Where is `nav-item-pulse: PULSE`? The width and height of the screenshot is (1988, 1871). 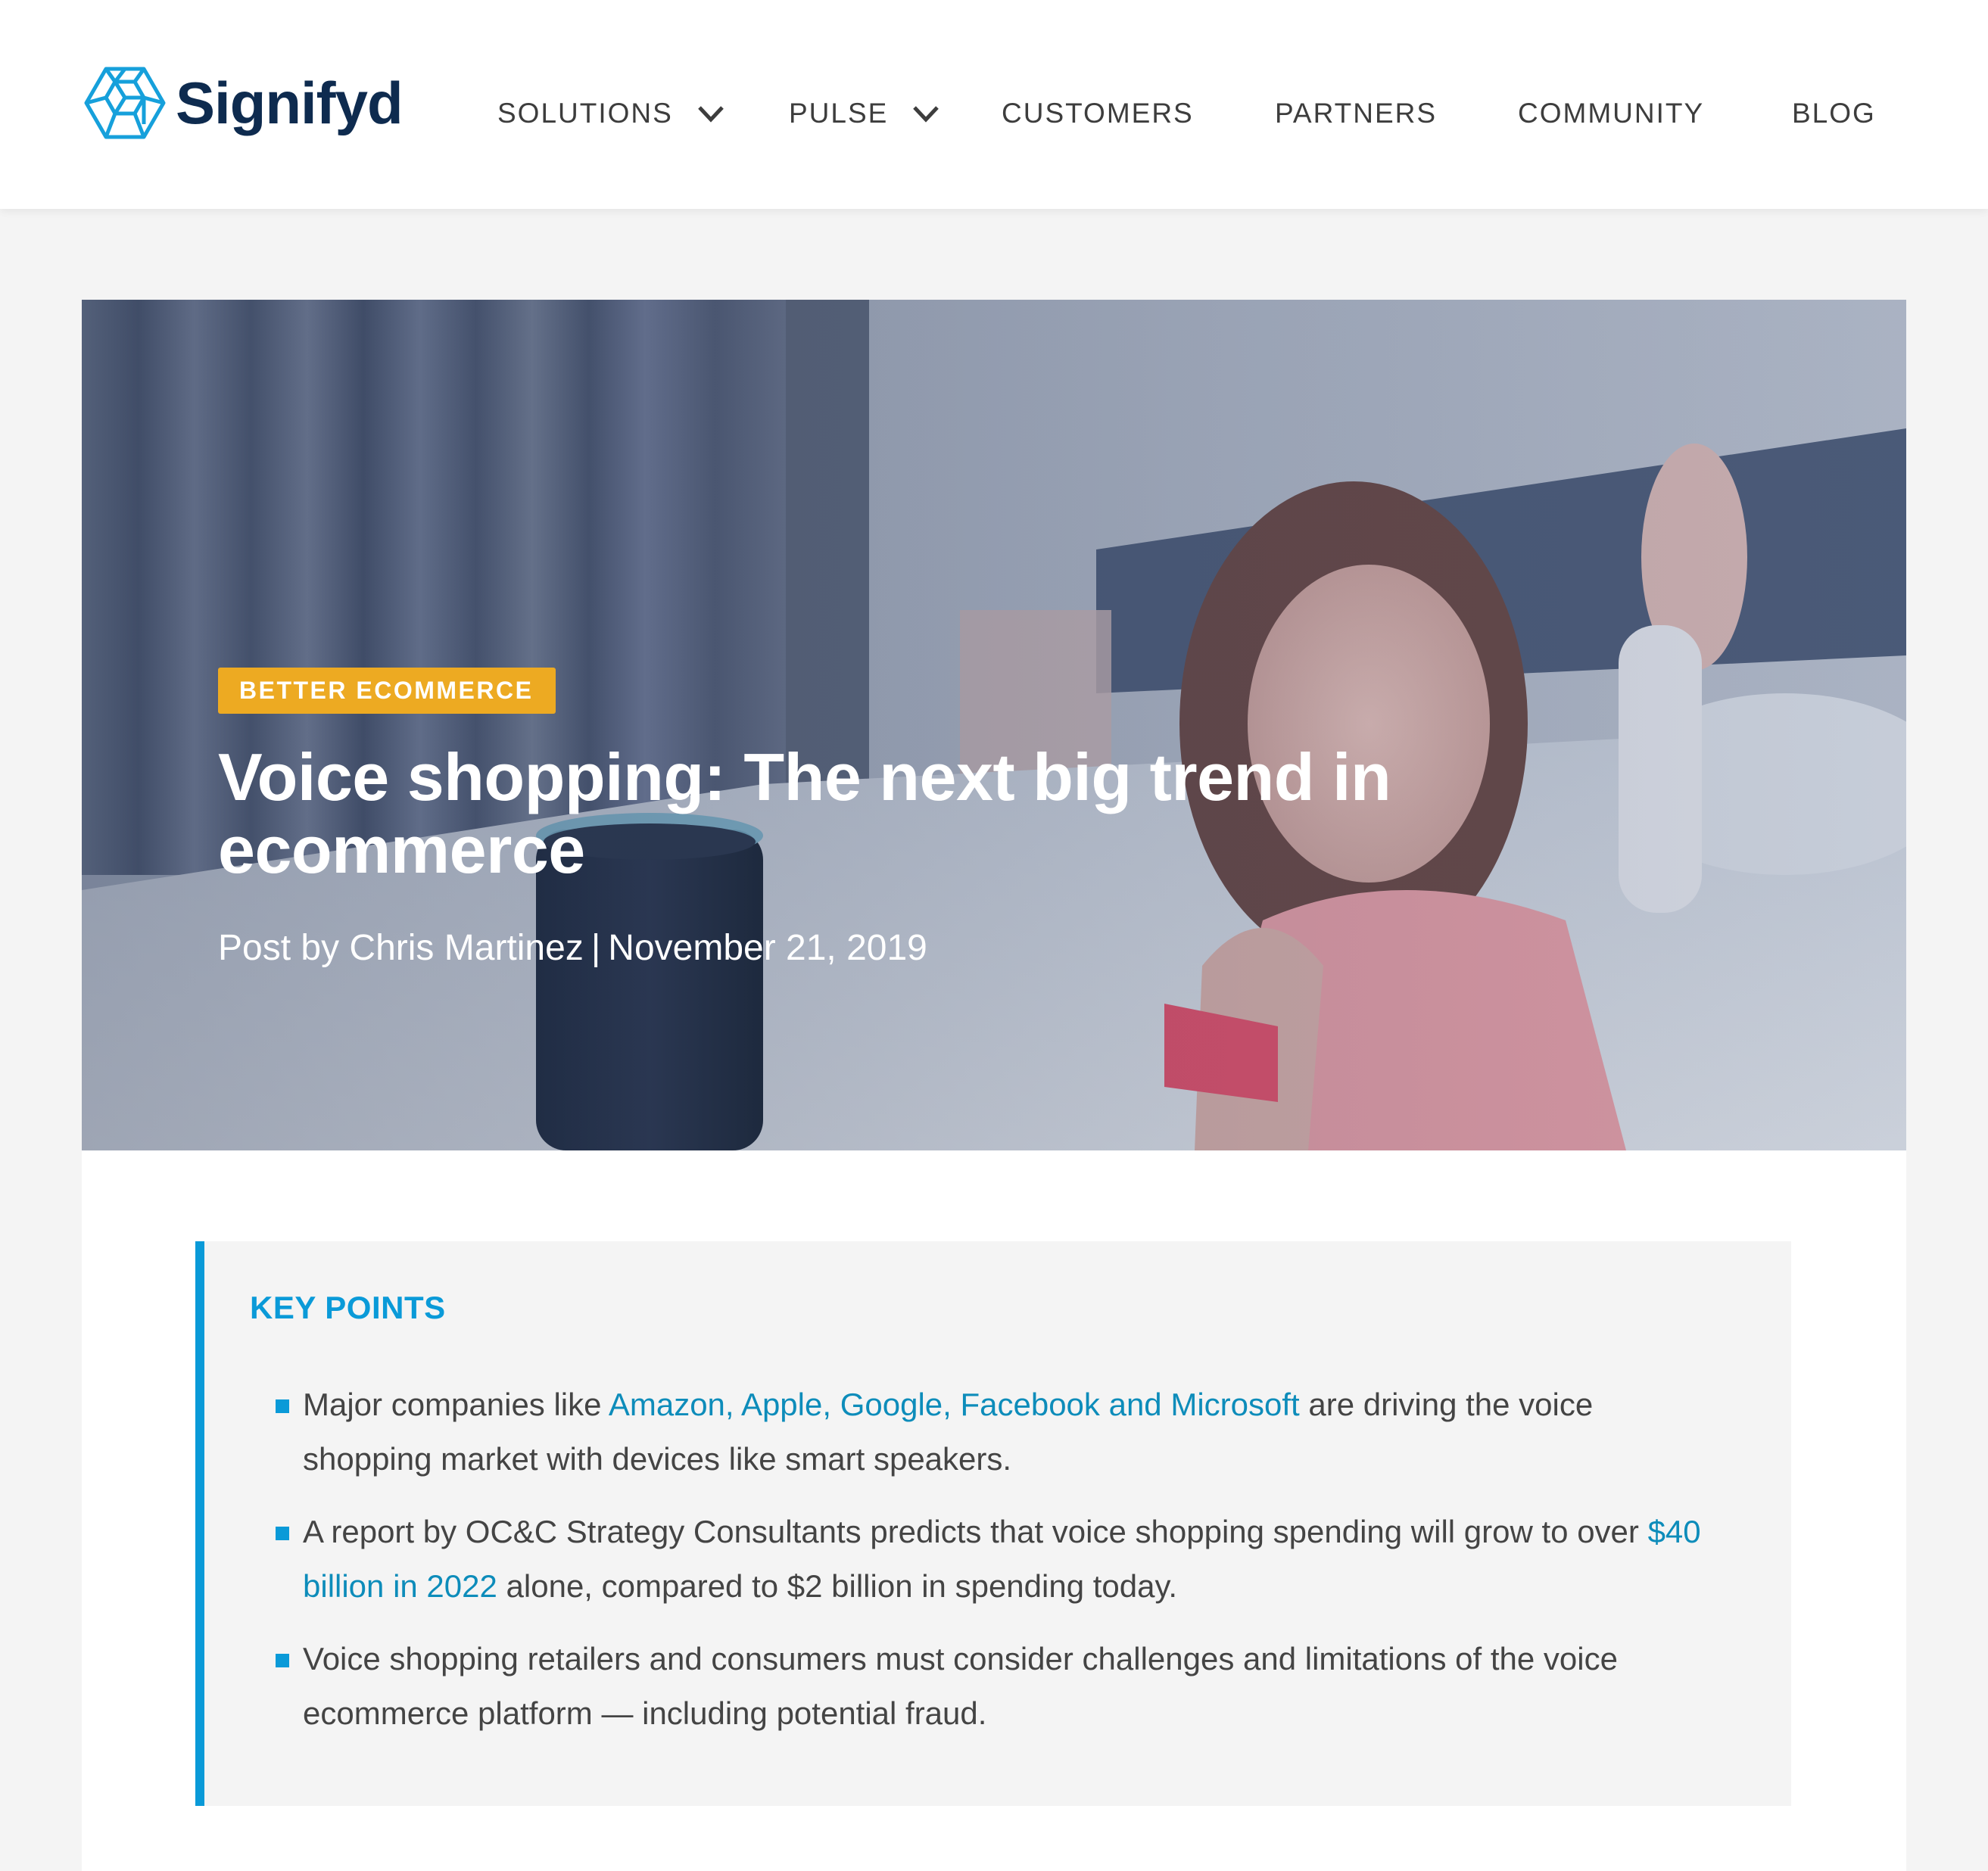
nav-item-pulse: PULSE is located at coordinates (864, 113).